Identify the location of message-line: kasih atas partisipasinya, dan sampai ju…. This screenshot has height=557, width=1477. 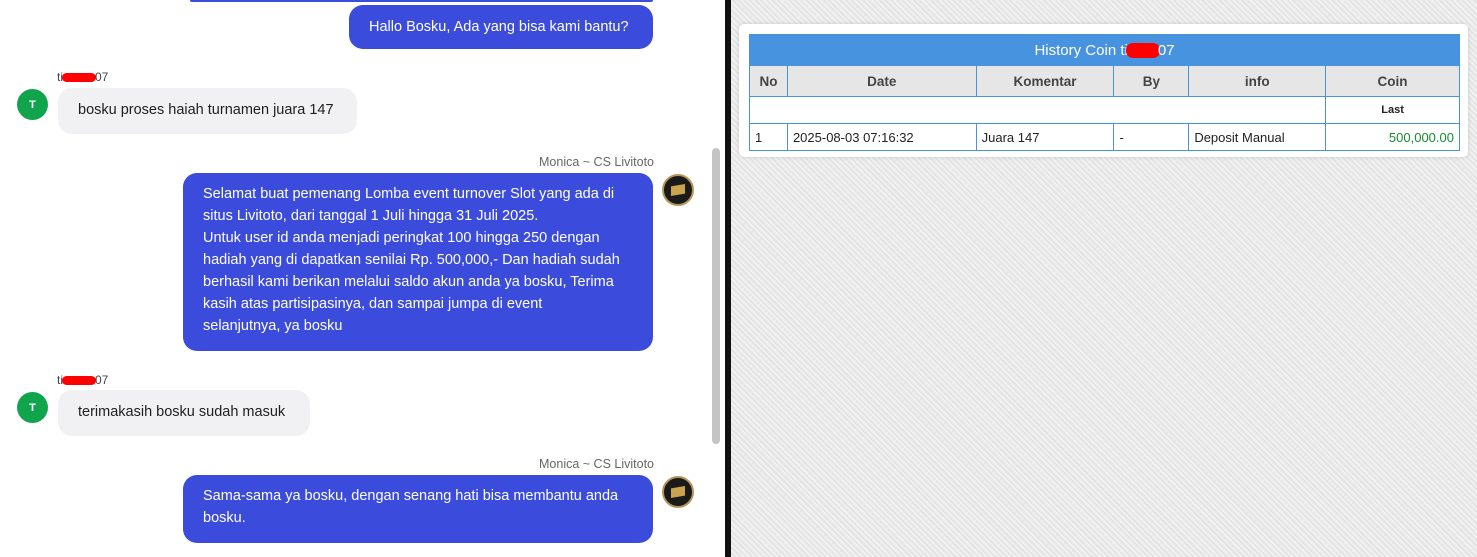
(373, 304).